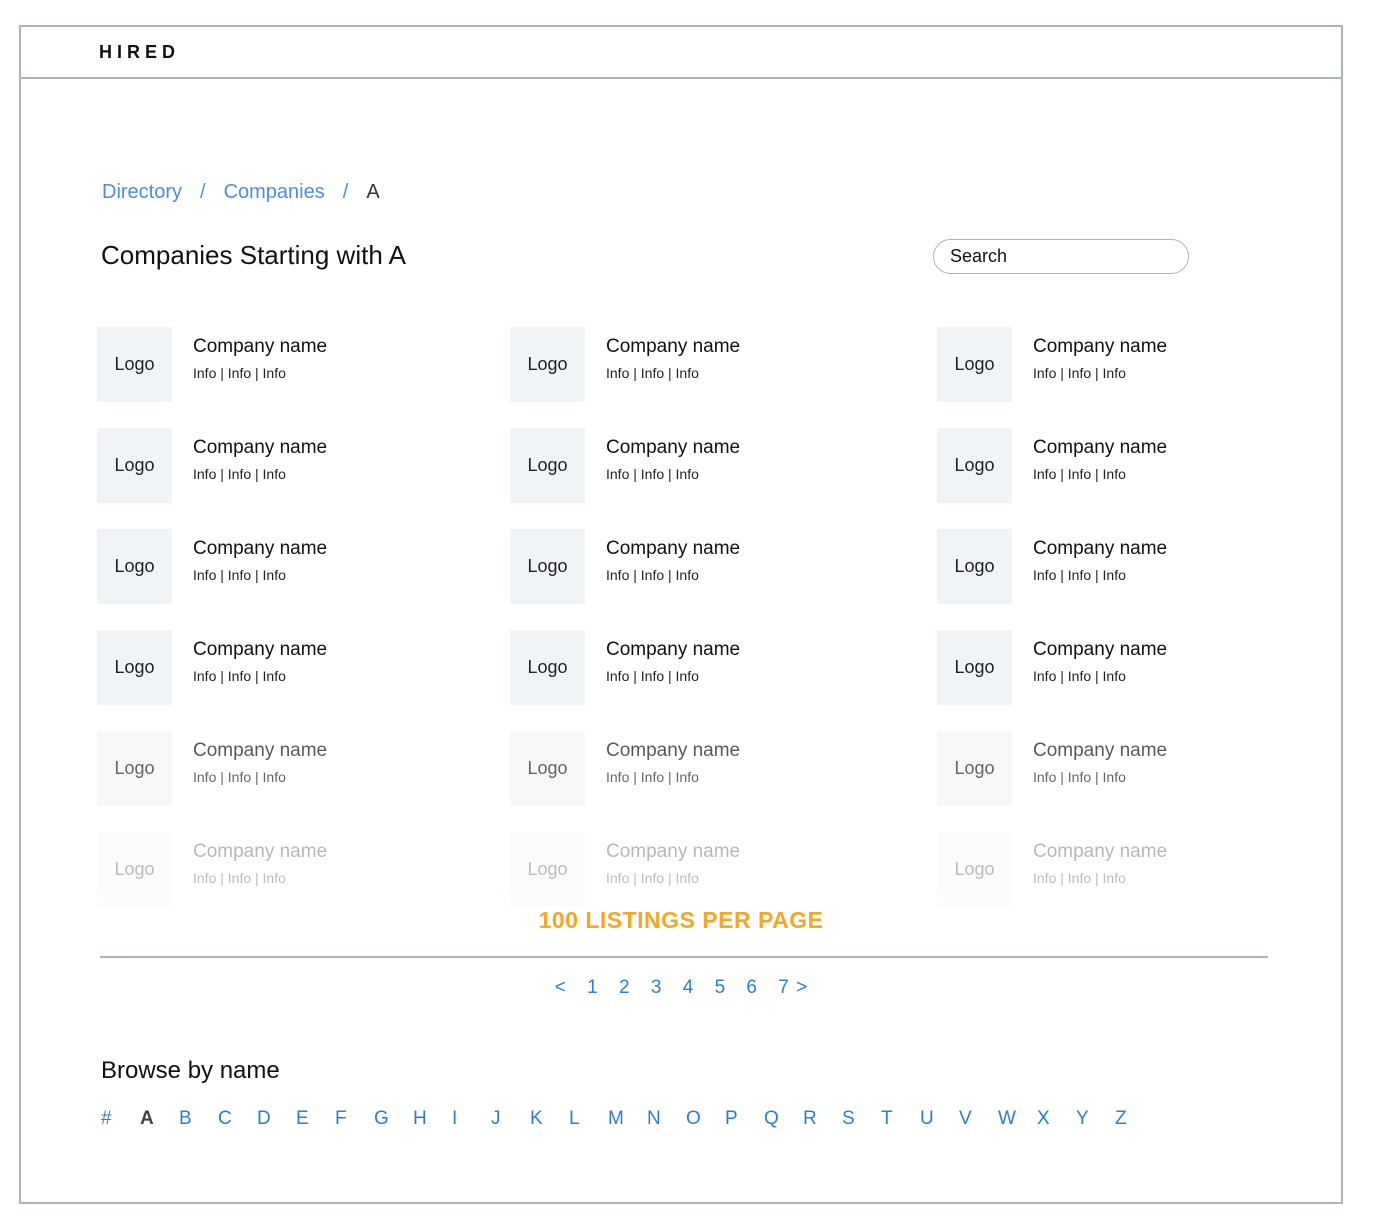 This screenshot has height=1227, width=1377. Describe the element at coordinates (822, 1119) in the screenshot. I see `alphabet-letter-r: R` at that location.